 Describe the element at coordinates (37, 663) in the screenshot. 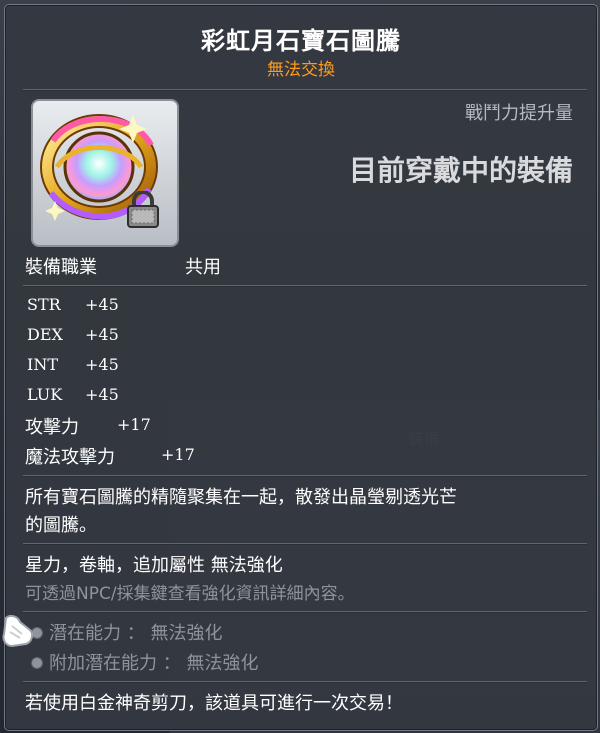

I see `additional-potential-bullet-icon` at that location.